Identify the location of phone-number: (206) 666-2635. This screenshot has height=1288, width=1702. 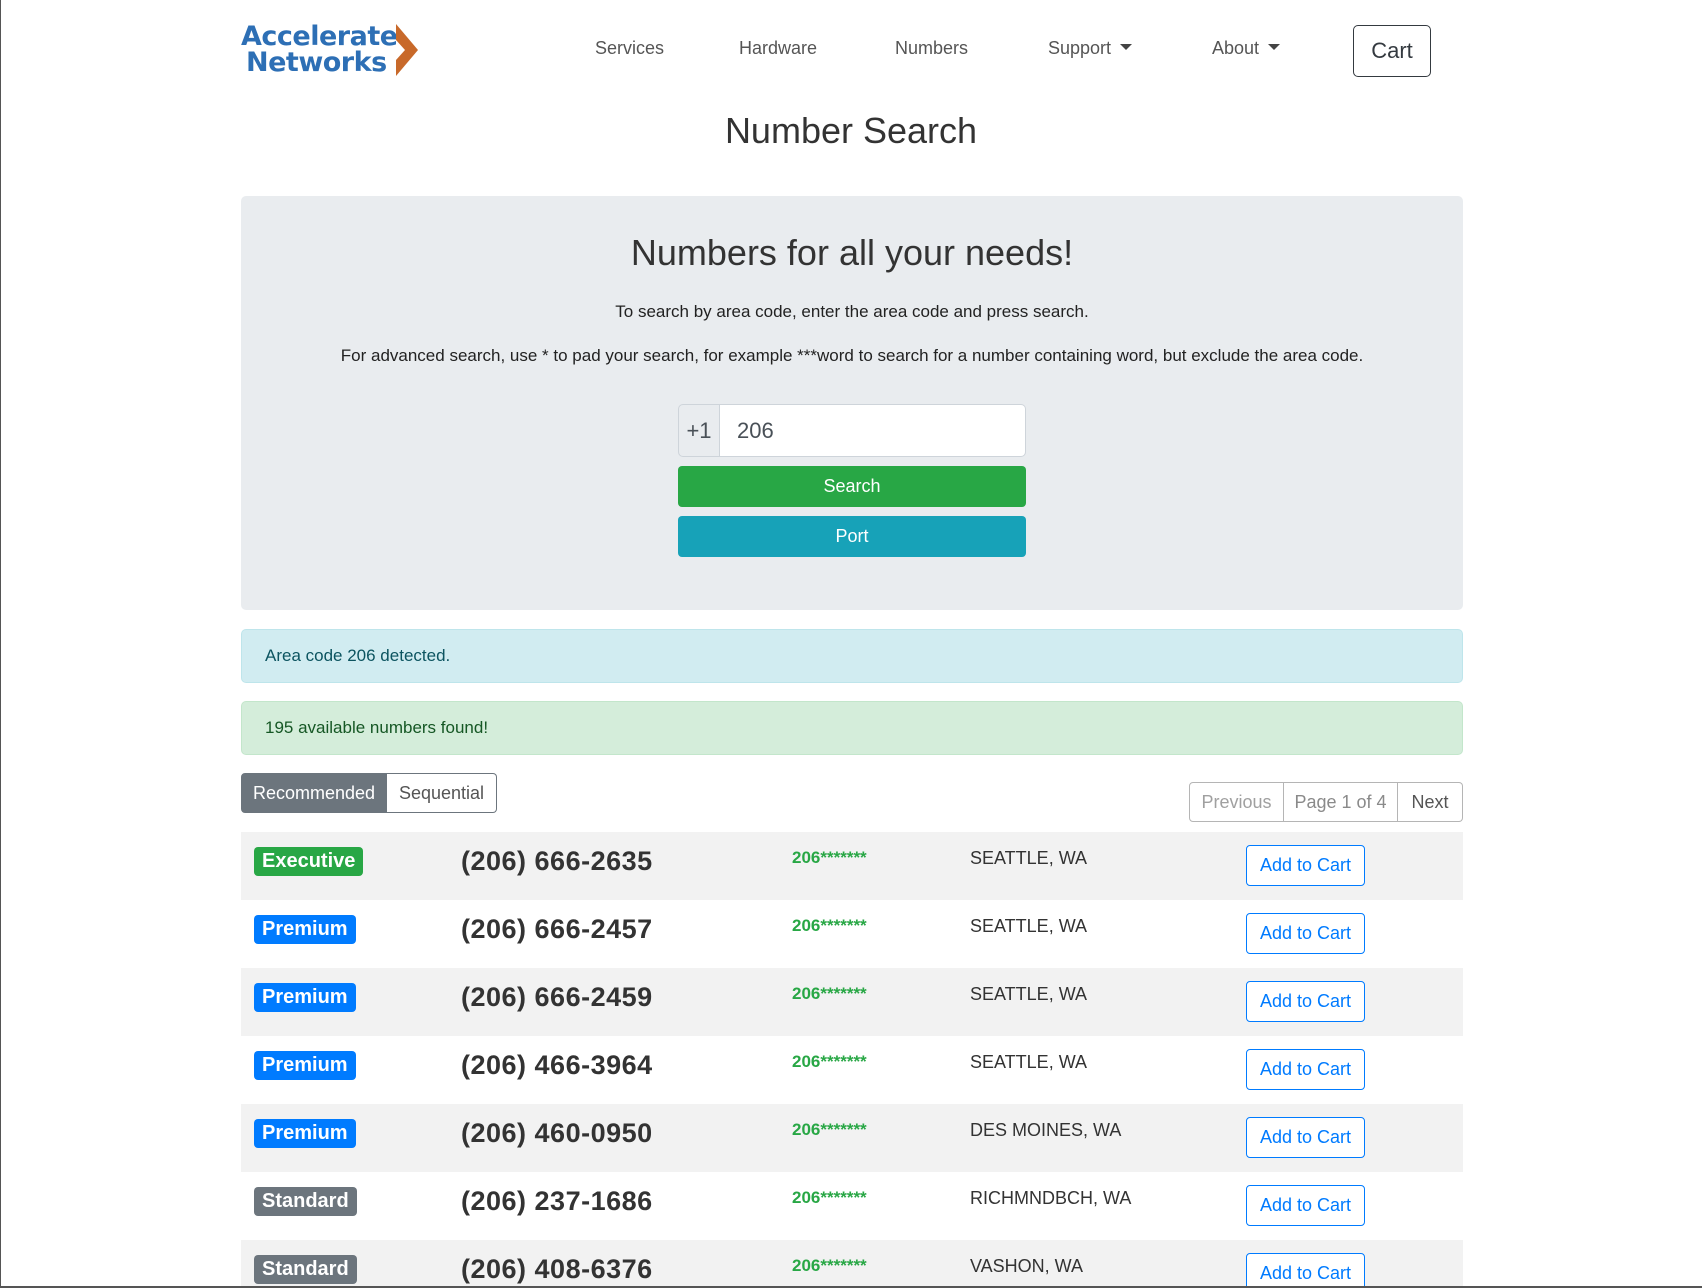
(557, 861).